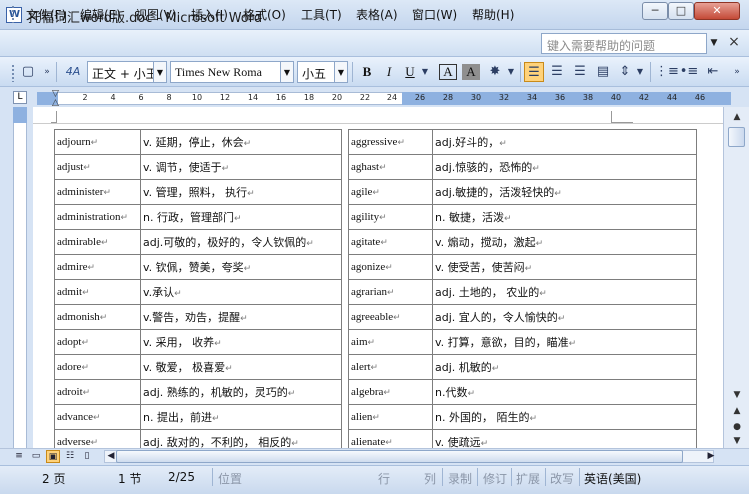  I want to click on table-cell-definition: adj. 宜人的，令人愉快的↵, so click(564, 317).